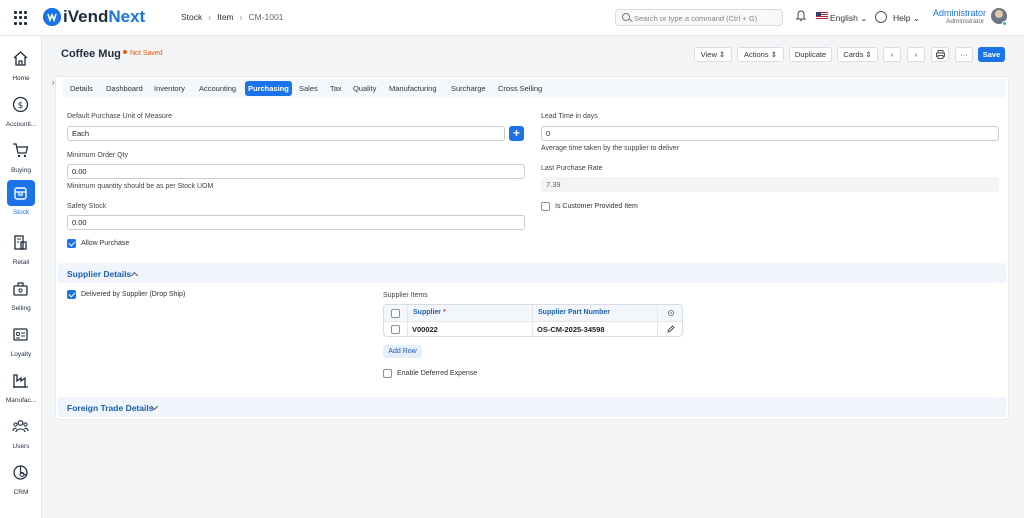  What do you see at coordinates (52, 17) in the screenshot?
I see `logo-mark-icon` at bounding box center [52, 17].